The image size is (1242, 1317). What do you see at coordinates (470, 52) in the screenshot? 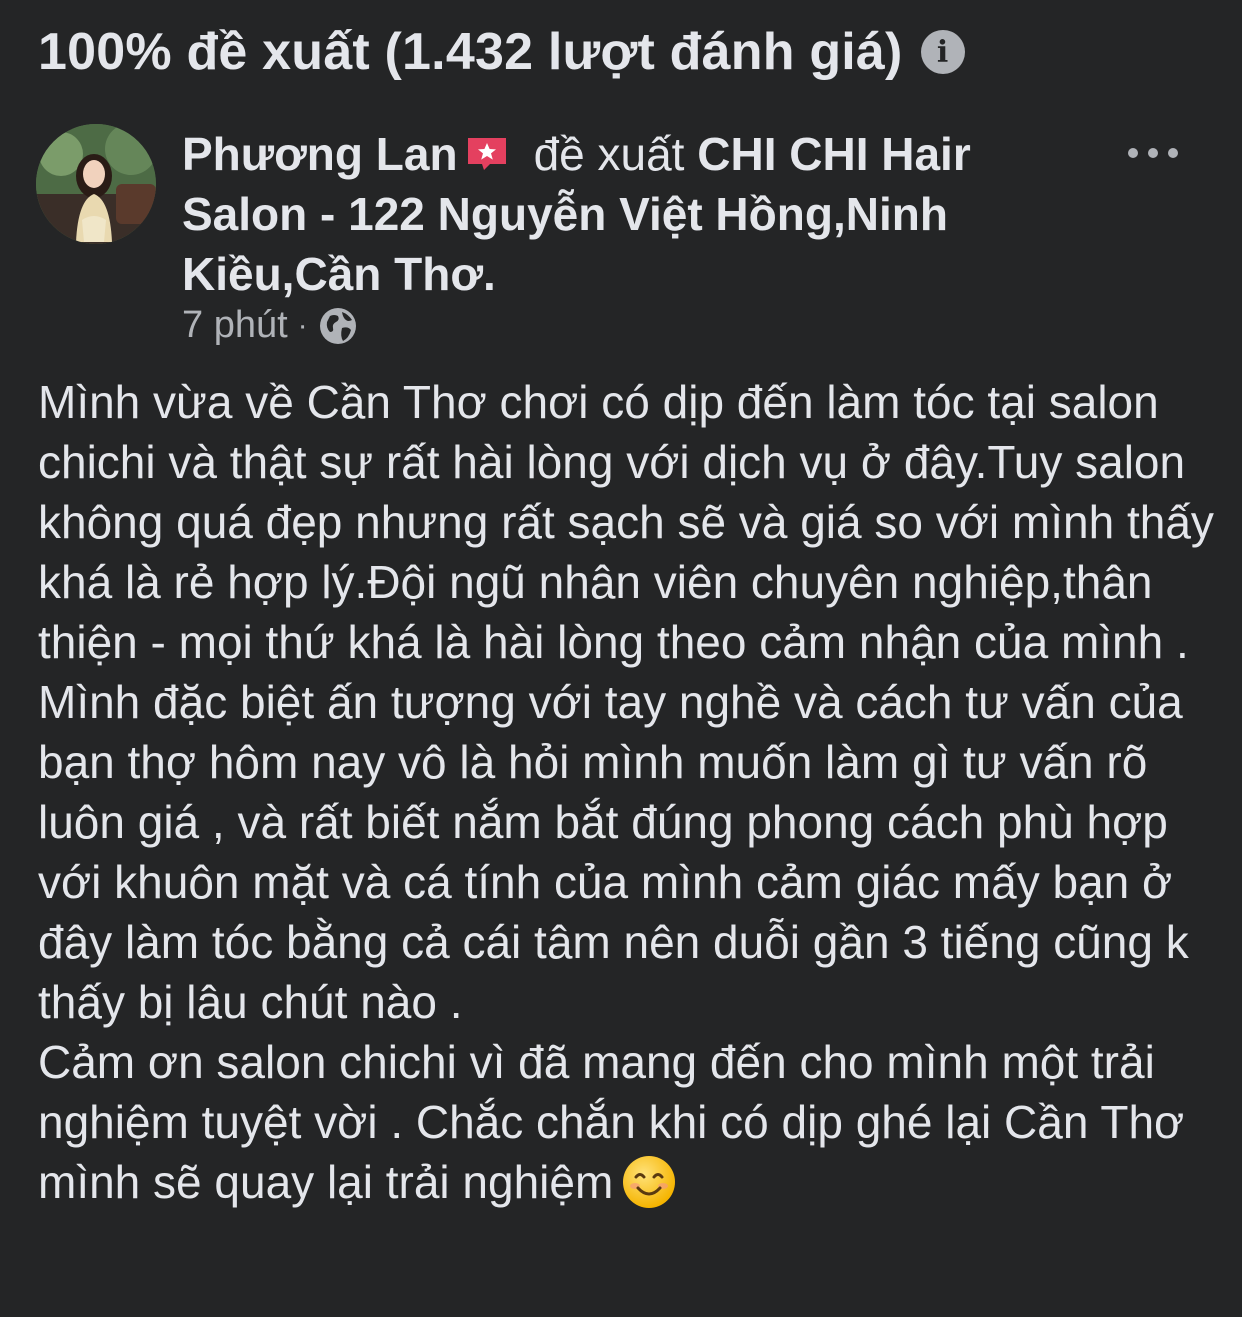
I see `recommendation-summary-text: 100% đề xuất (1.432 lượt đánh giá)` at bounding box center [470, 52].